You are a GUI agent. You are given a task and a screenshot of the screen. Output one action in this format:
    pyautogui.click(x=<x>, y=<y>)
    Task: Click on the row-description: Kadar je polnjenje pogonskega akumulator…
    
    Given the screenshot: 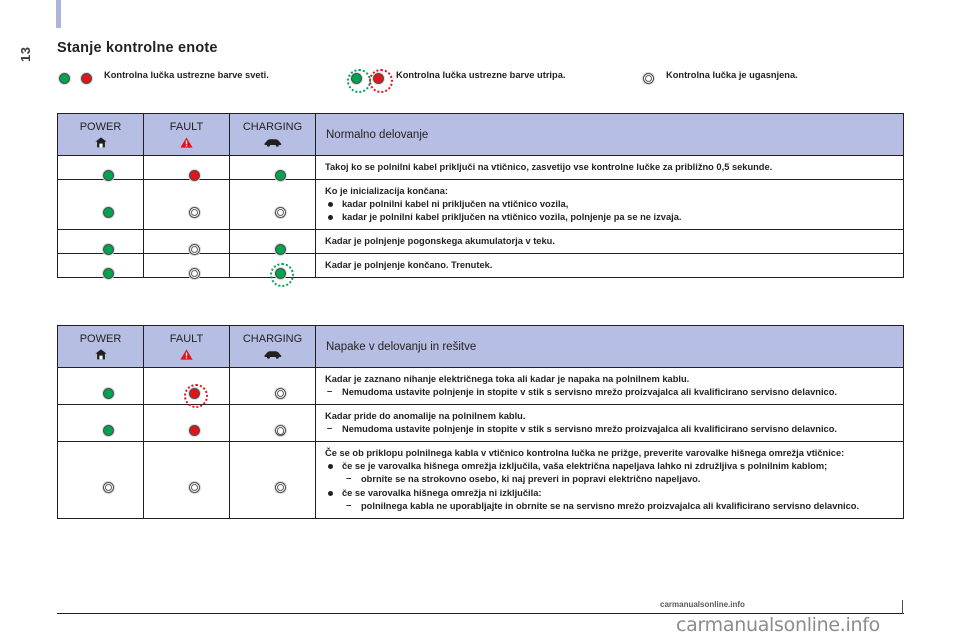 What is the action you would take?
    pyautogui.click(x=609, y=242)
    